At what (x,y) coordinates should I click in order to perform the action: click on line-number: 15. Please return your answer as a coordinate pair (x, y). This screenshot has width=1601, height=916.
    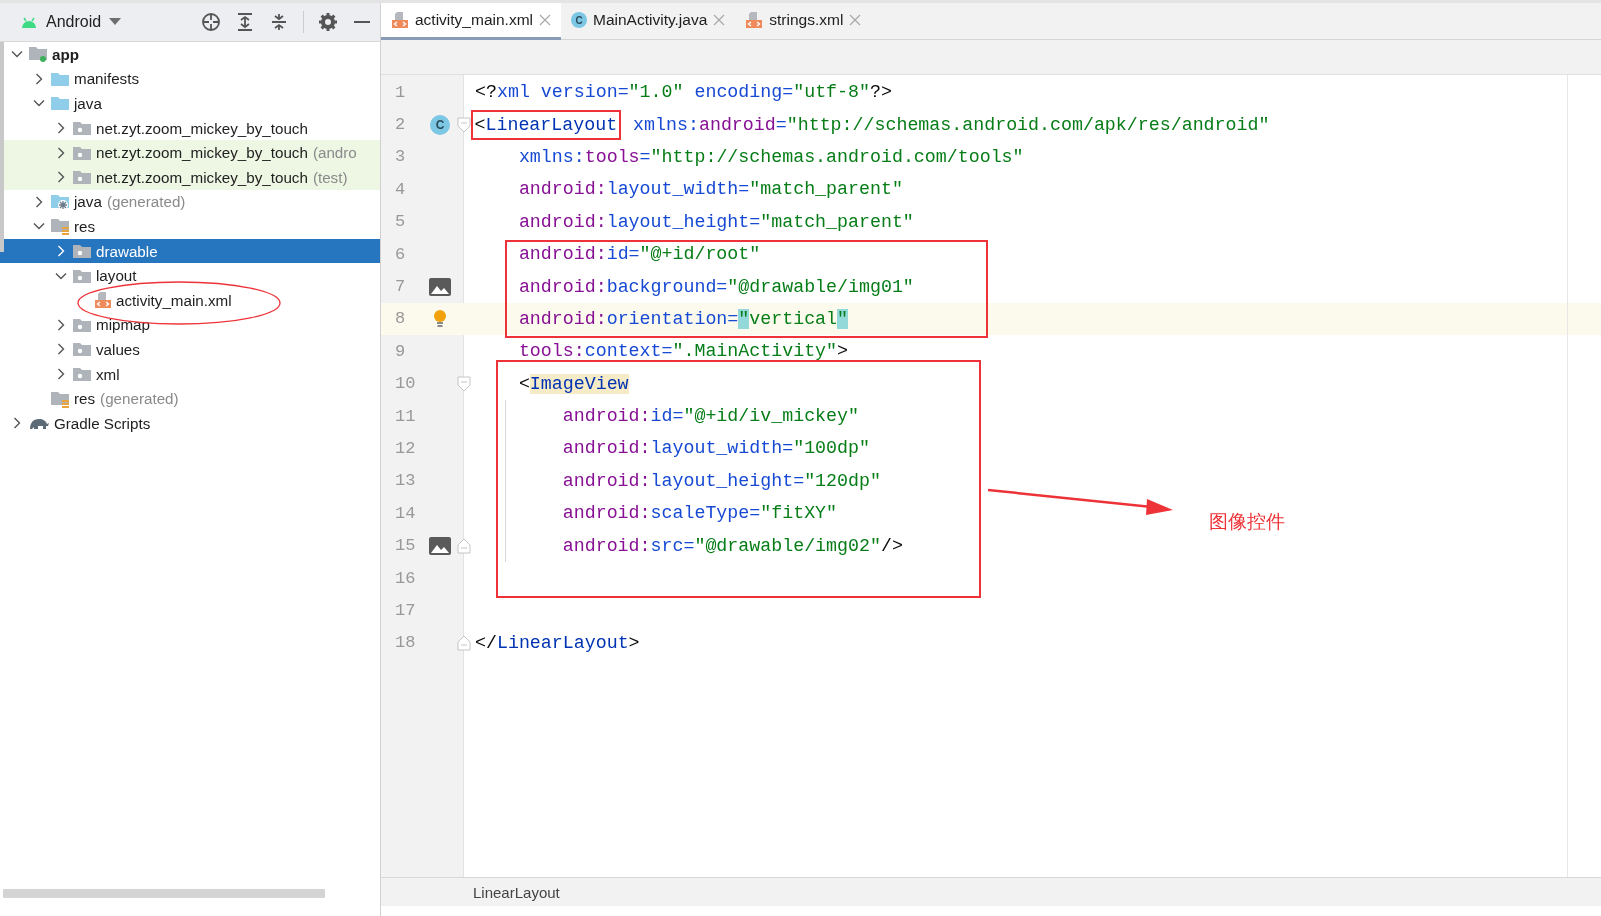
    Looking at the image, I should click on (405, 546).